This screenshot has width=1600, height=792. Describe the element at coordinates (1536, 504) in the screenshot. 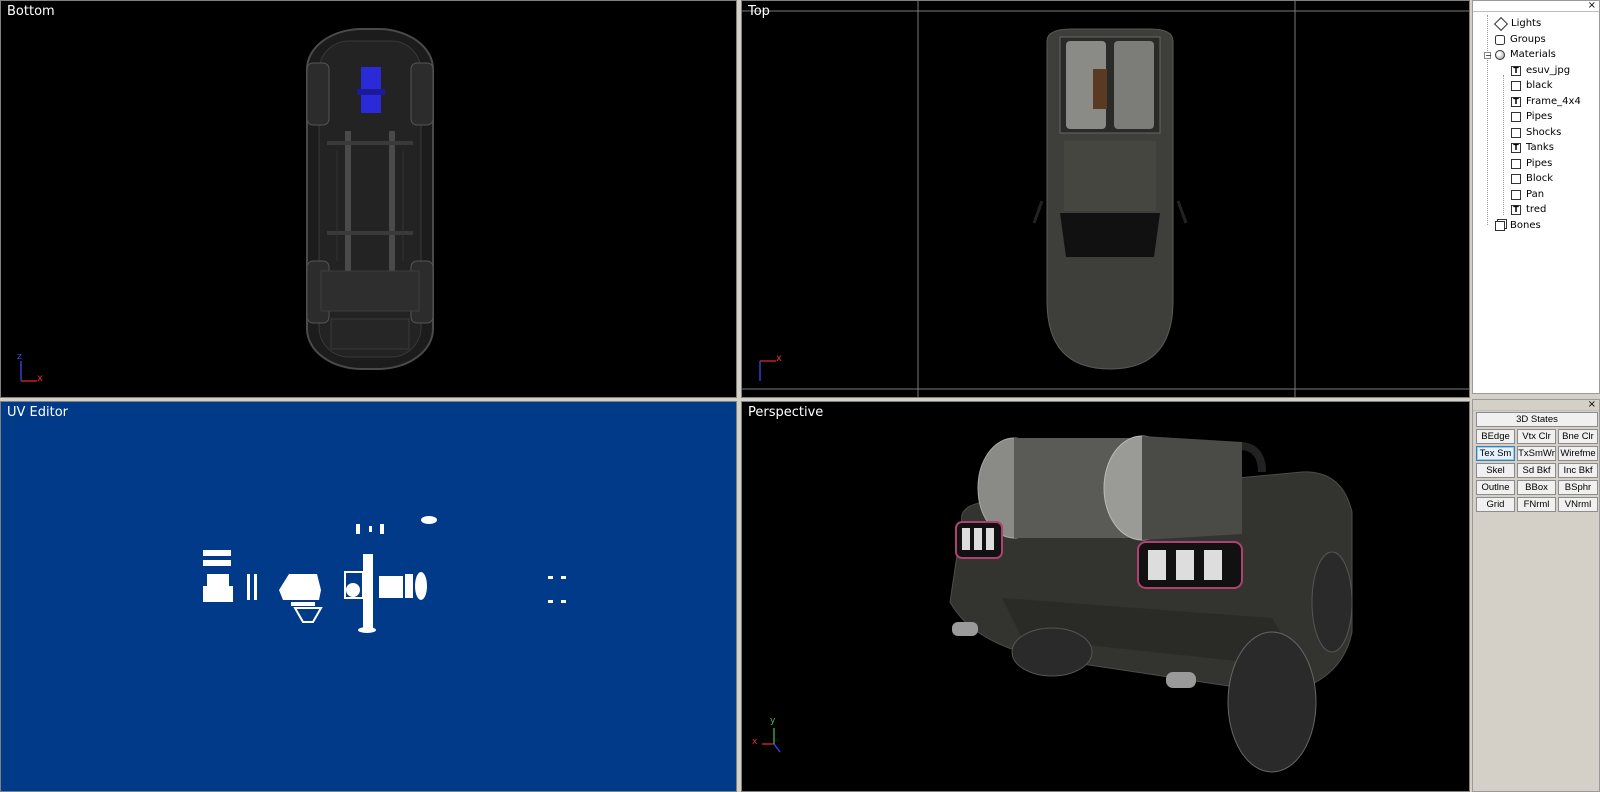

I see `fnrml-toggle: FNrml` at that location.